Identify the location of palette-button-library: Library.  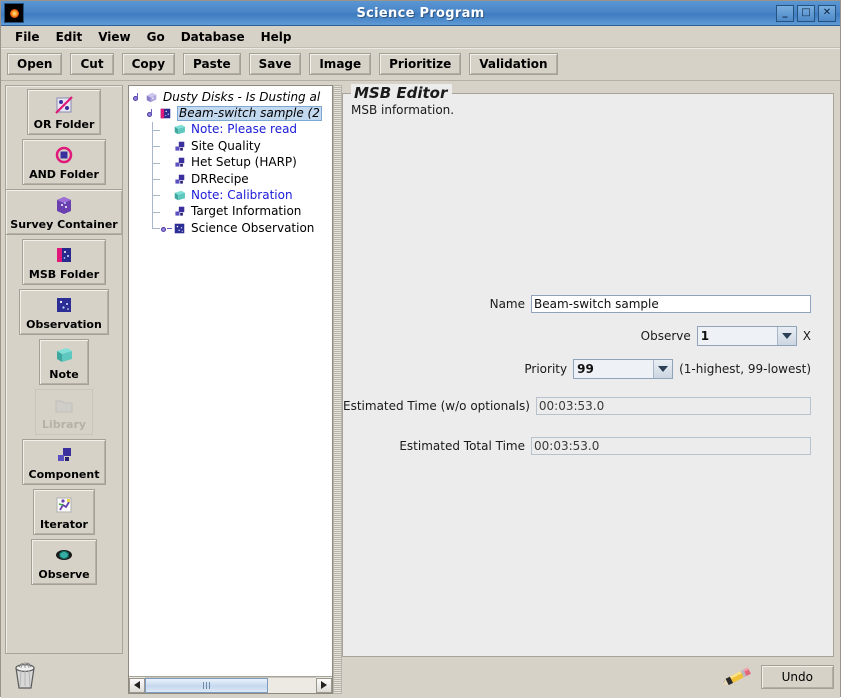
(64, 412).